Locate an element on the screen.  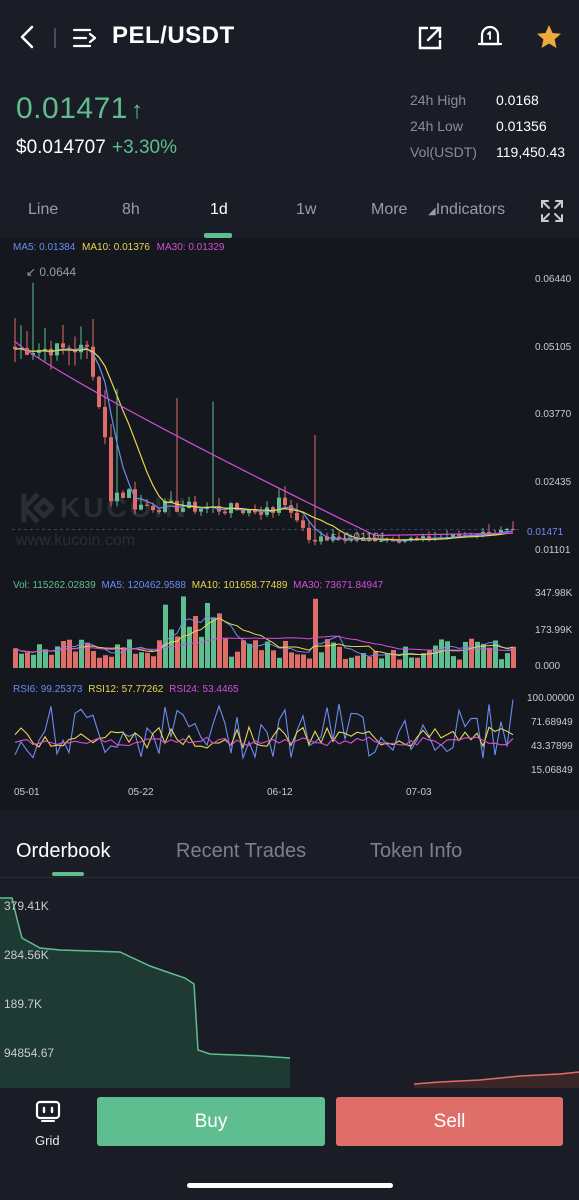
vol-ma5-legend: MA5: 120462.9588 is located at coordinates (143, 585).